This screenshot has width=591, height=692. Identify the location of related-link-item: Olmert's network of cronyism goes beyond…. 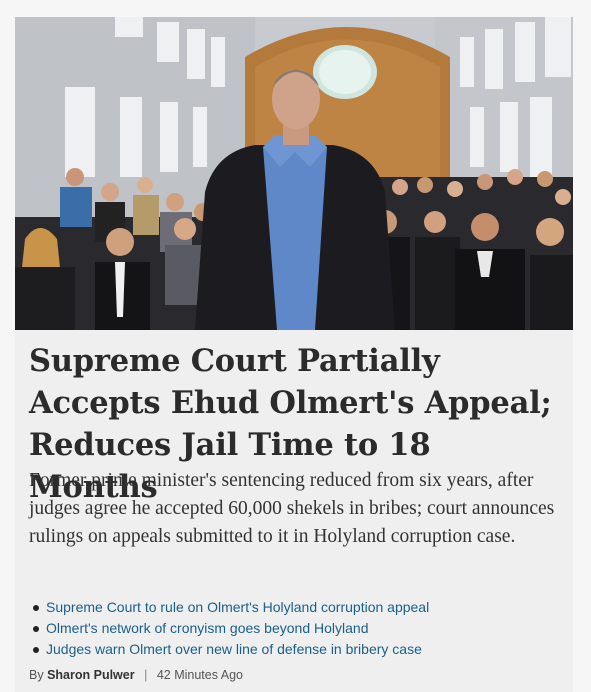
(231, 628).